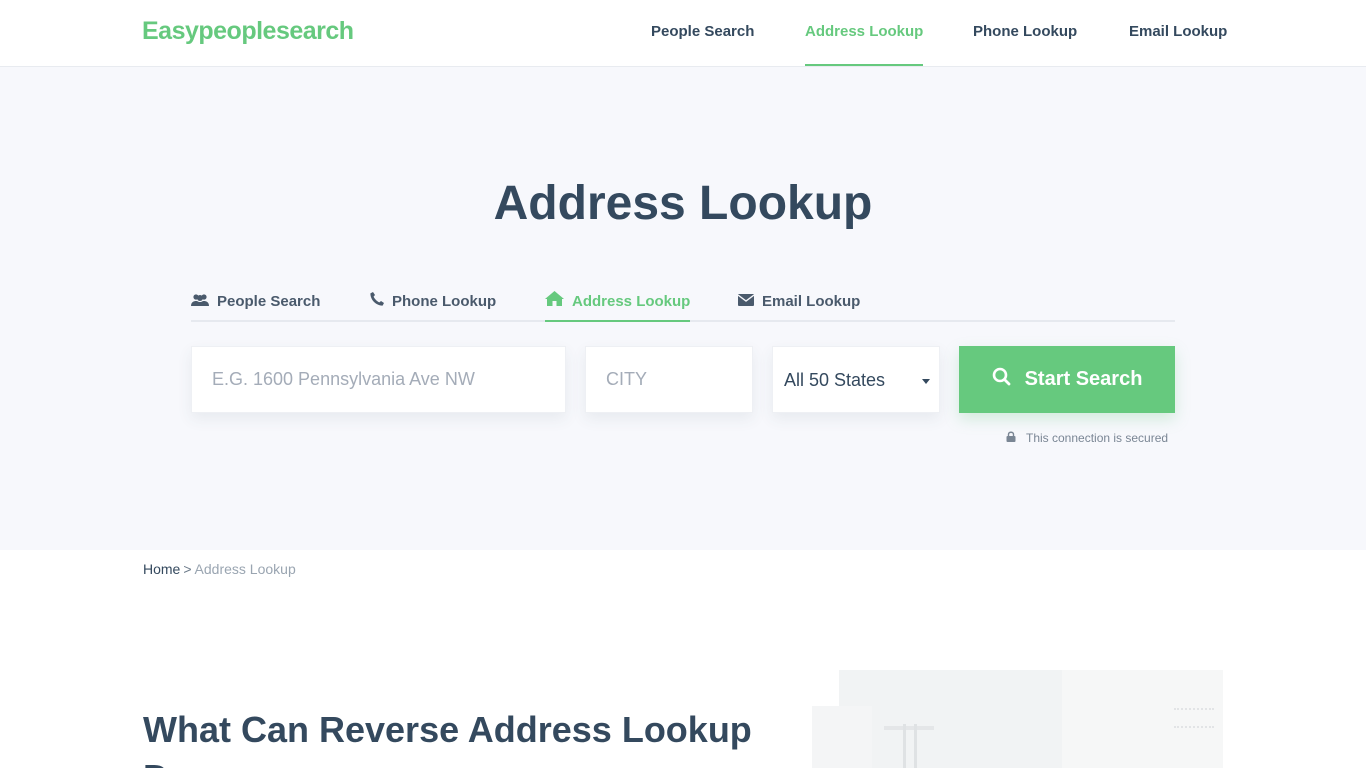  I want to click on envelope-icon, so click(746, 302).